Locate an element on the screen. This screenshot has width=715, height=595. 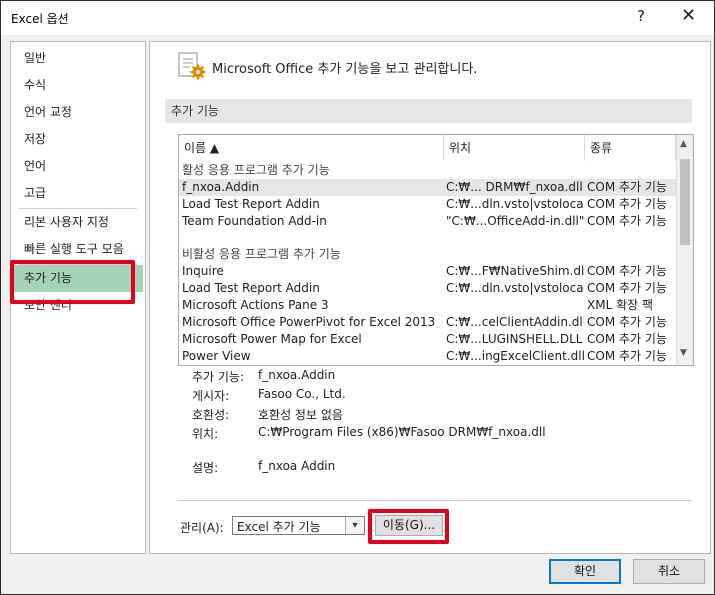
detail-compat-label: 호환성: is located at coordinates (211, 415).